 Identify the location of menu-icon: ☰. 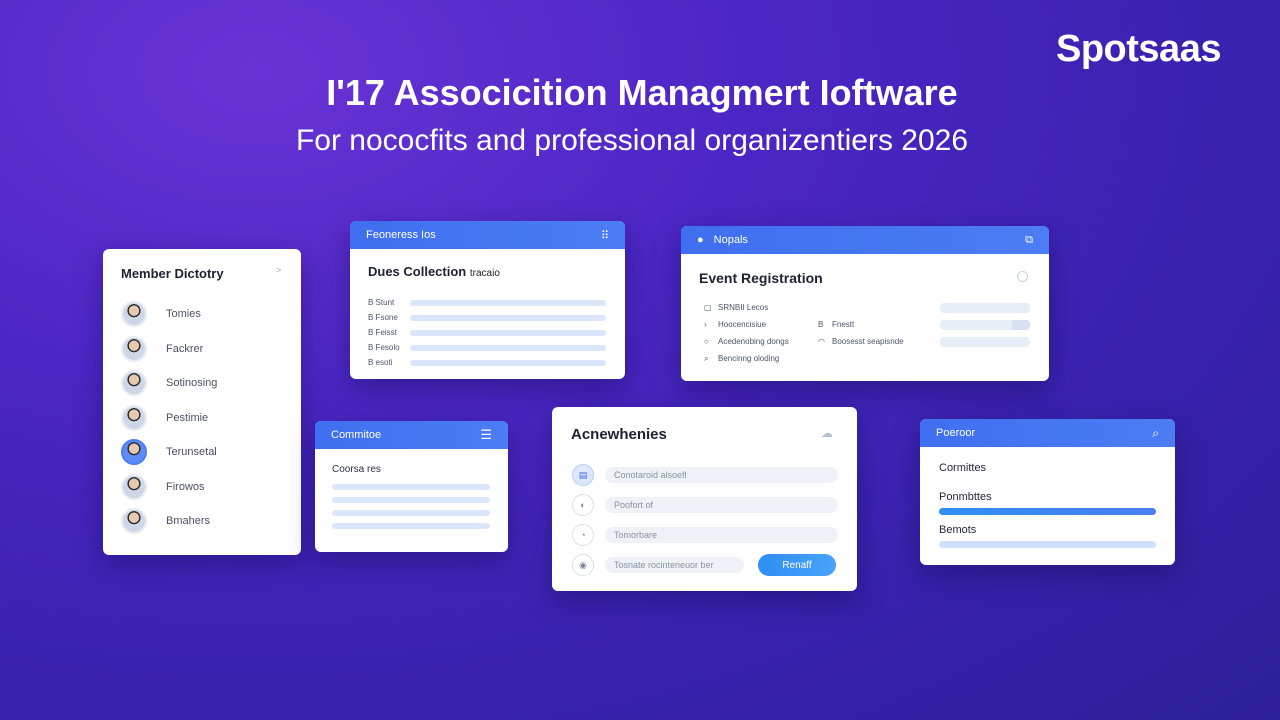
(486, 435).